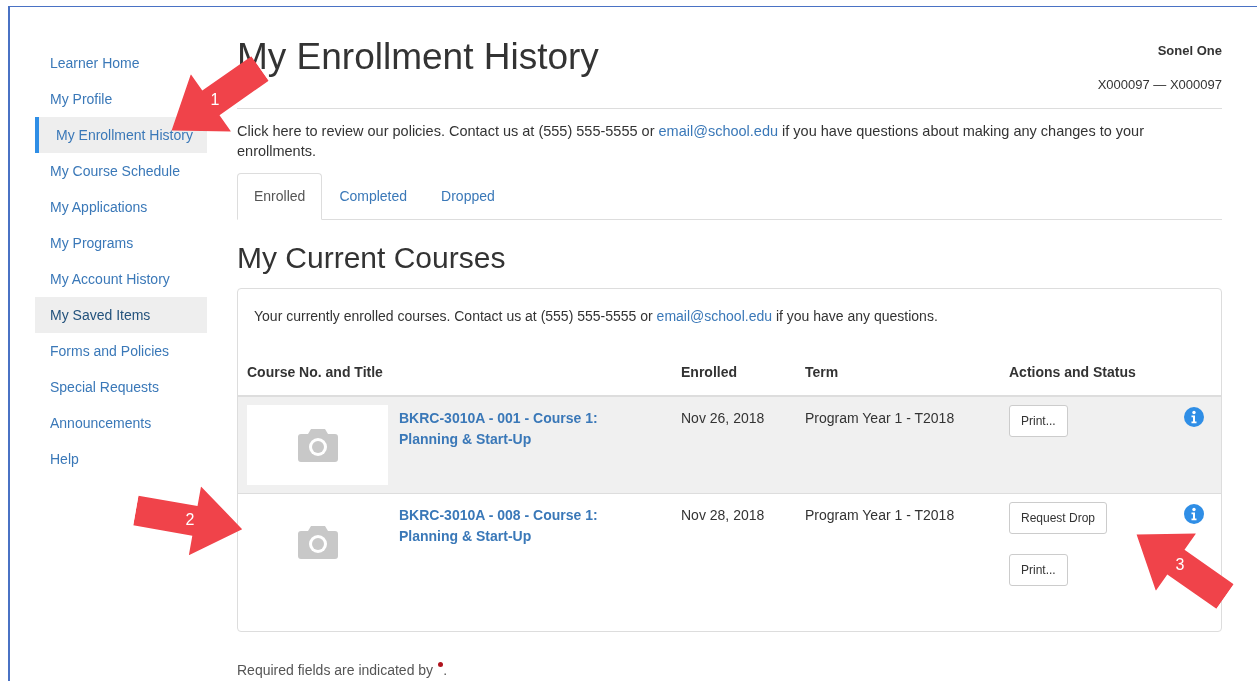 The height and width of the screenshot is (681, 1257). Describe the element at coordinates (93, 423) in the screenshot. I see `sidebar-item: Announcements` at that location.